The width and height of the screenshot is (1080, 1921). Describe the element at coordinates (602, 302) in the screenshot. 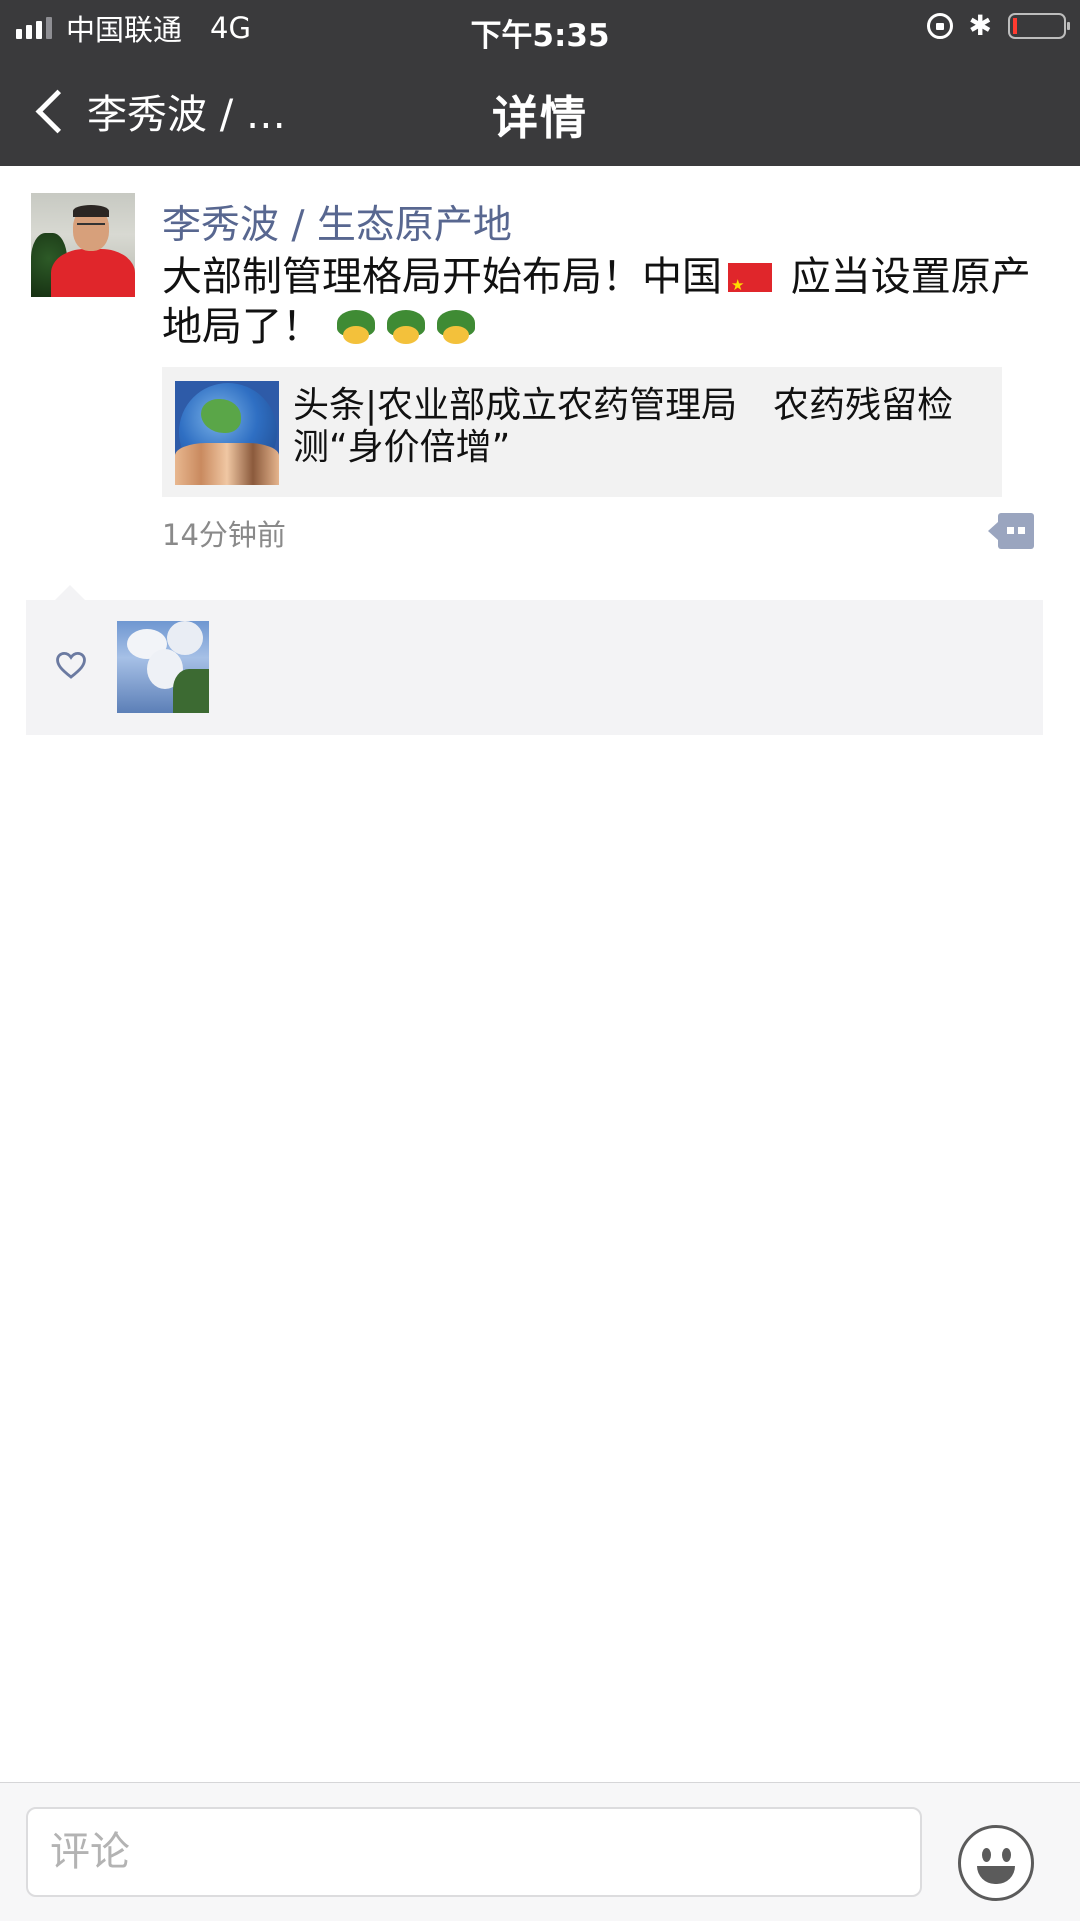

I see `post-text: 大部制管理格局开始布局！中国 应当设置原产地局了！` at that location.